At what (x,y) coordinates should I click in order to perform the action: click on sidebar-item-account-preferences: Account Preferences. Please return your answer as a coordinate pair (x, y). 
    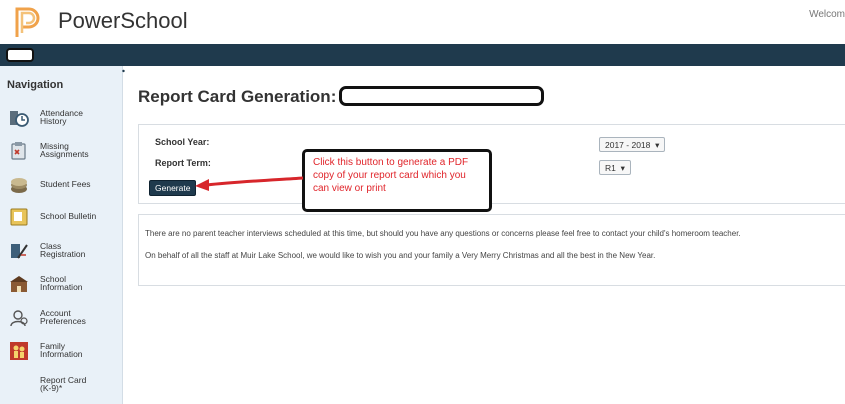
    Looking at the image, I should click on (61, 318).